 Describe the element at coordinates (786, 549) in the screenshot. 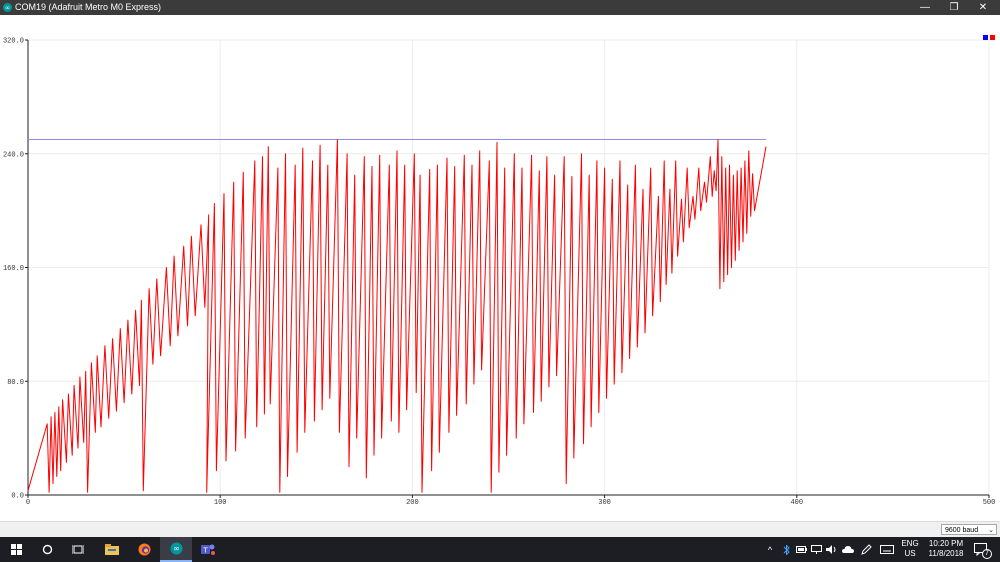

I see `bluetooth-icon` at that location.